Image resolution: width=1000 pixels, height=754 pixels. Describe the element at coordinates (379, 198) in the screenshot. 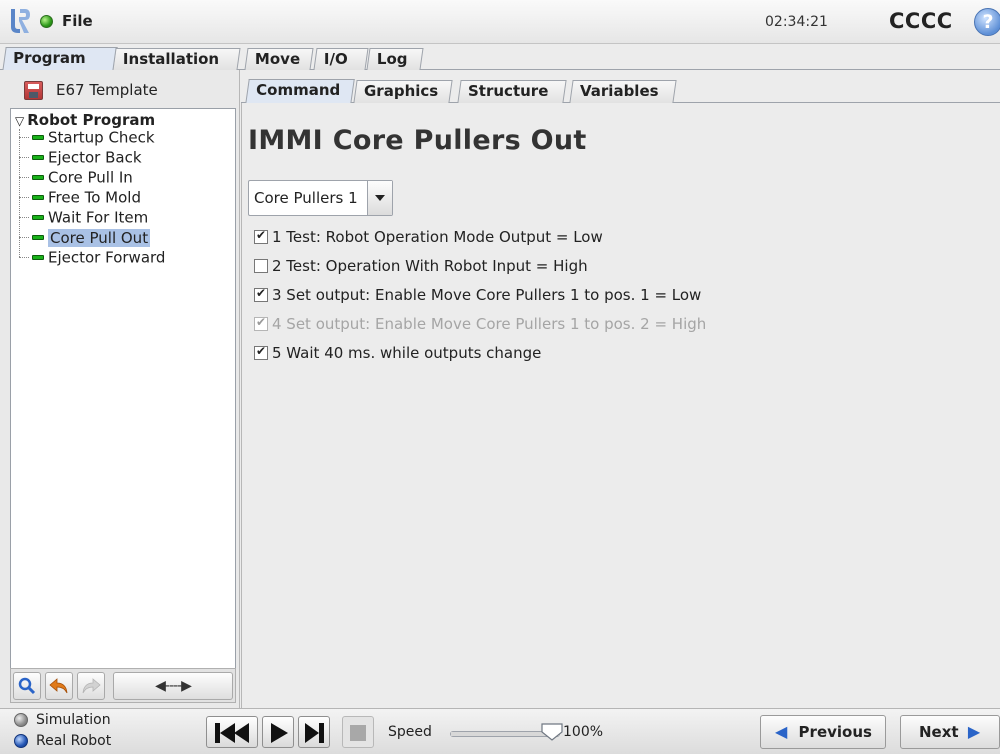

I see `chevron-down-icon` at that location.